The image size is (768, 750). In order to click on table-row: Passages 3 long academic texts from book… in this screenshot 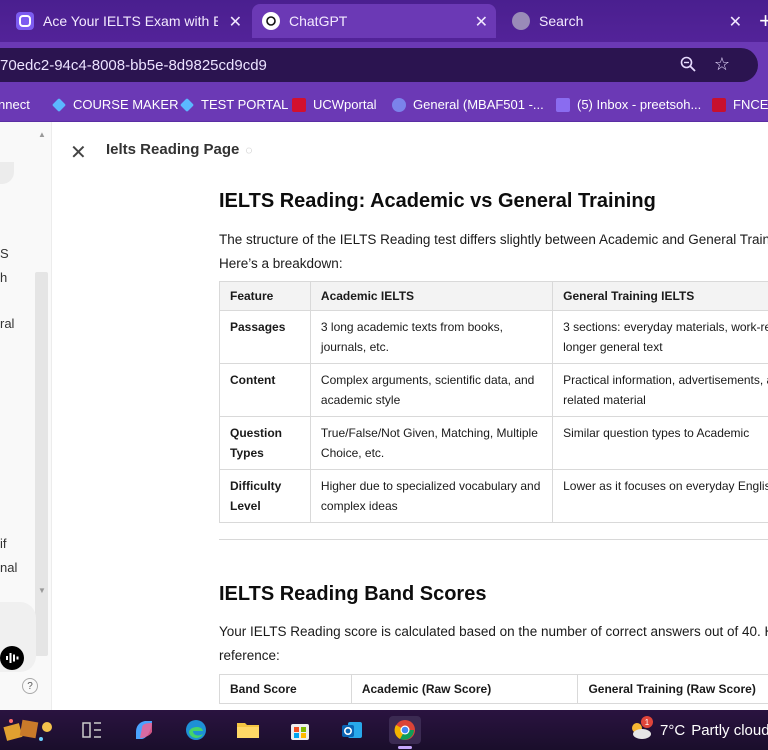, I will do `click(493, 337)`.